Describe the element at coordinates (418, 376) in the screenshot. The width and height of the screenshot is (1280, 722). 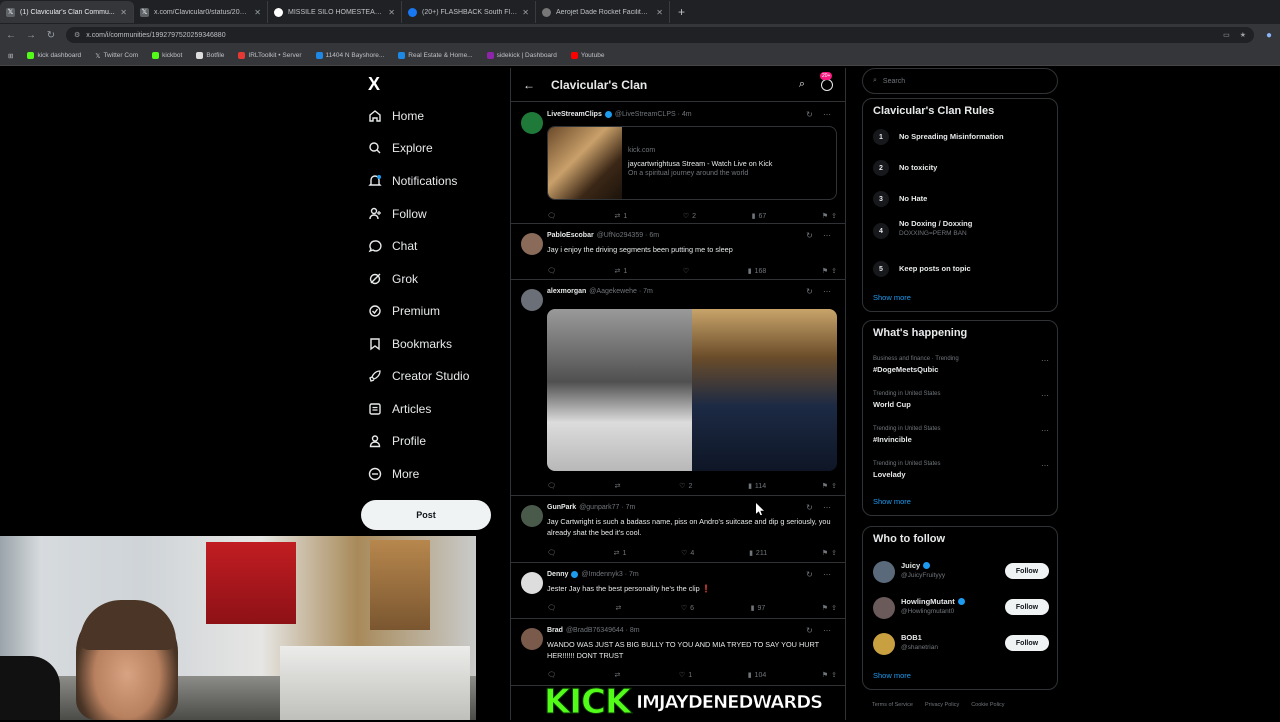
I see `nav-creator-studio: Creator Studio` at that location.